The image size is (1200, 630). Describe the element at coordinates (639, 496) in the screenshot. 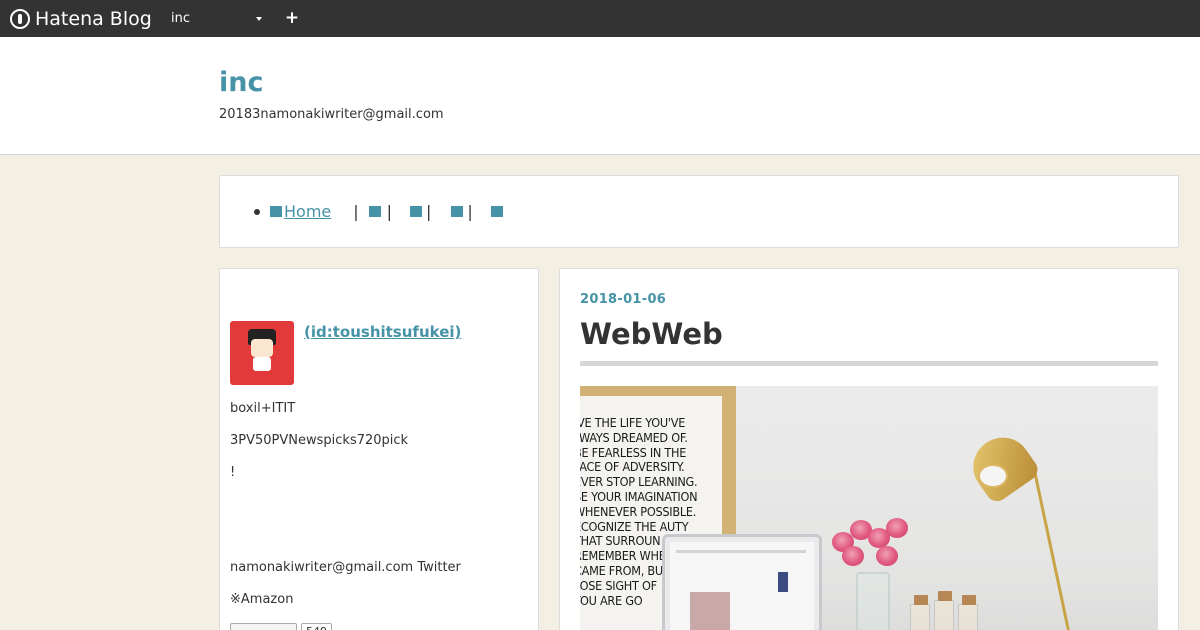

I see `poster-text: SE YOUR IMAGINATION` at that location.